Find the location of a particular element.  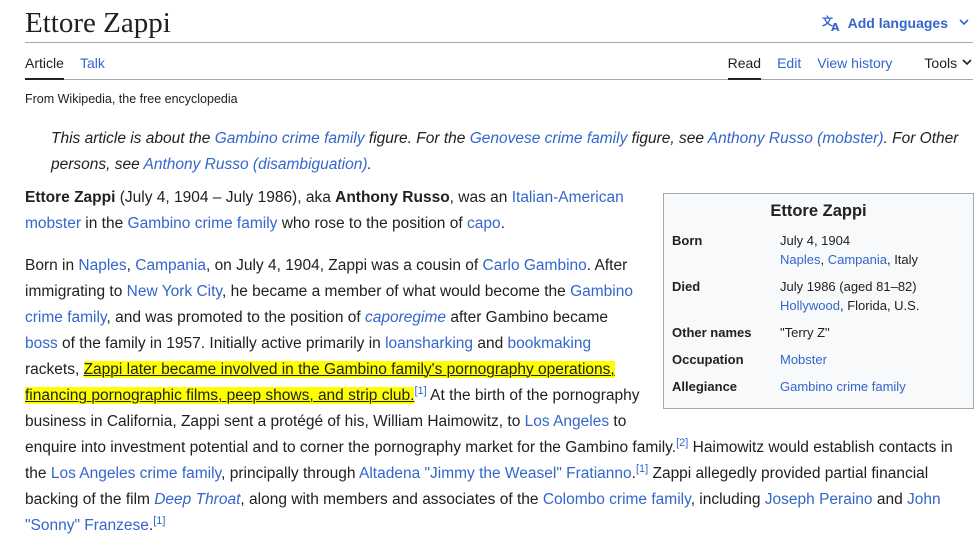

ref-2: [2] is located at coordinates (682, 443).